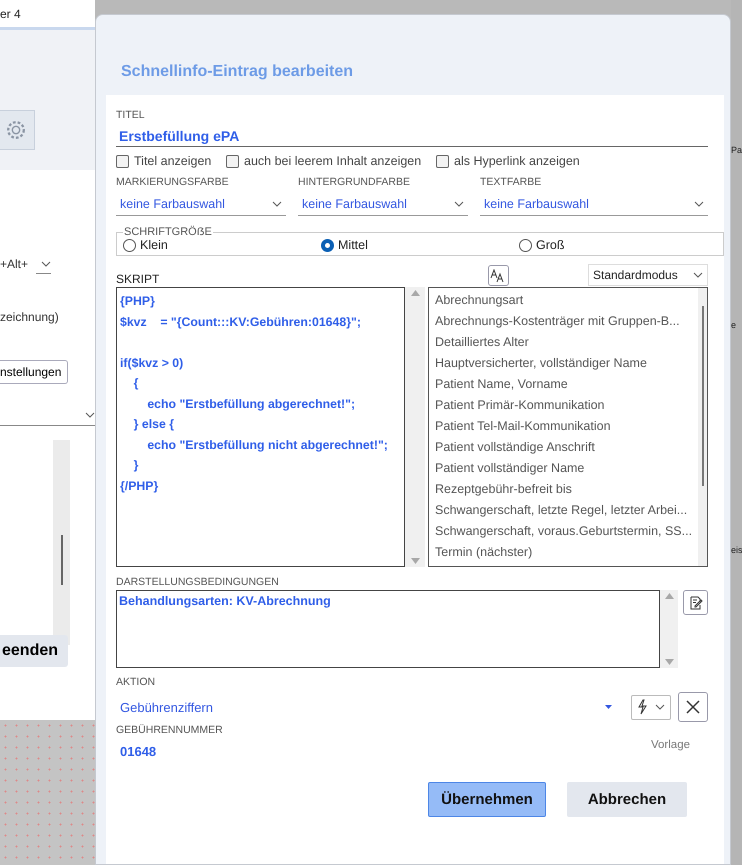 The image size is (742, 865). I want to click on list-item: Detailliertes Alter, so click(563, 342).